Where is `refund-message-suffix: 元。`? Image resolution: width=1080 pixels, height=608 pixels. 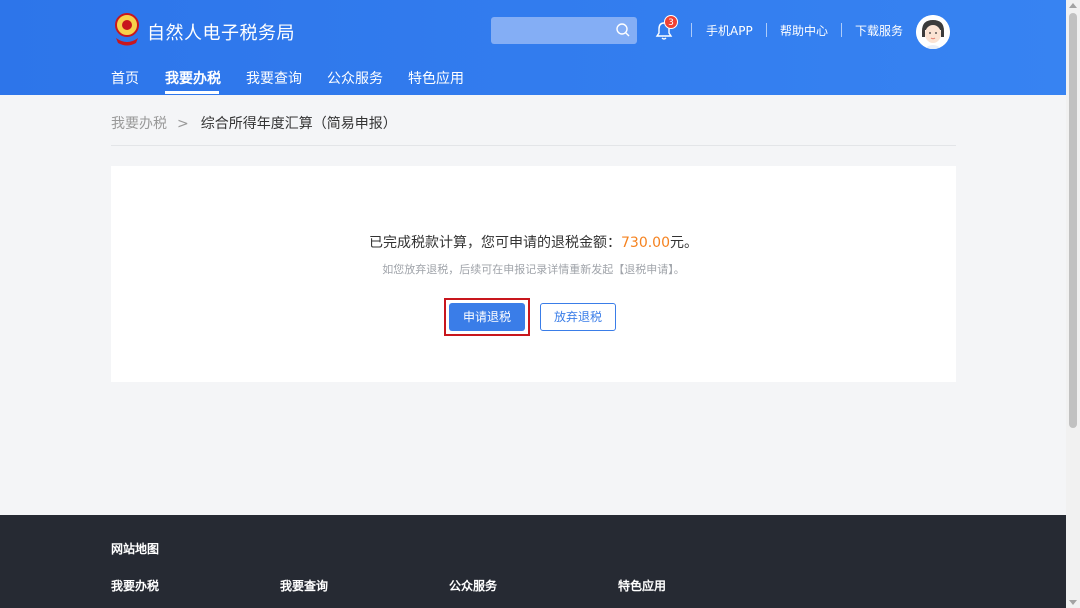 refund-message-suffix: 元。 is located at coordinates (684, 243).